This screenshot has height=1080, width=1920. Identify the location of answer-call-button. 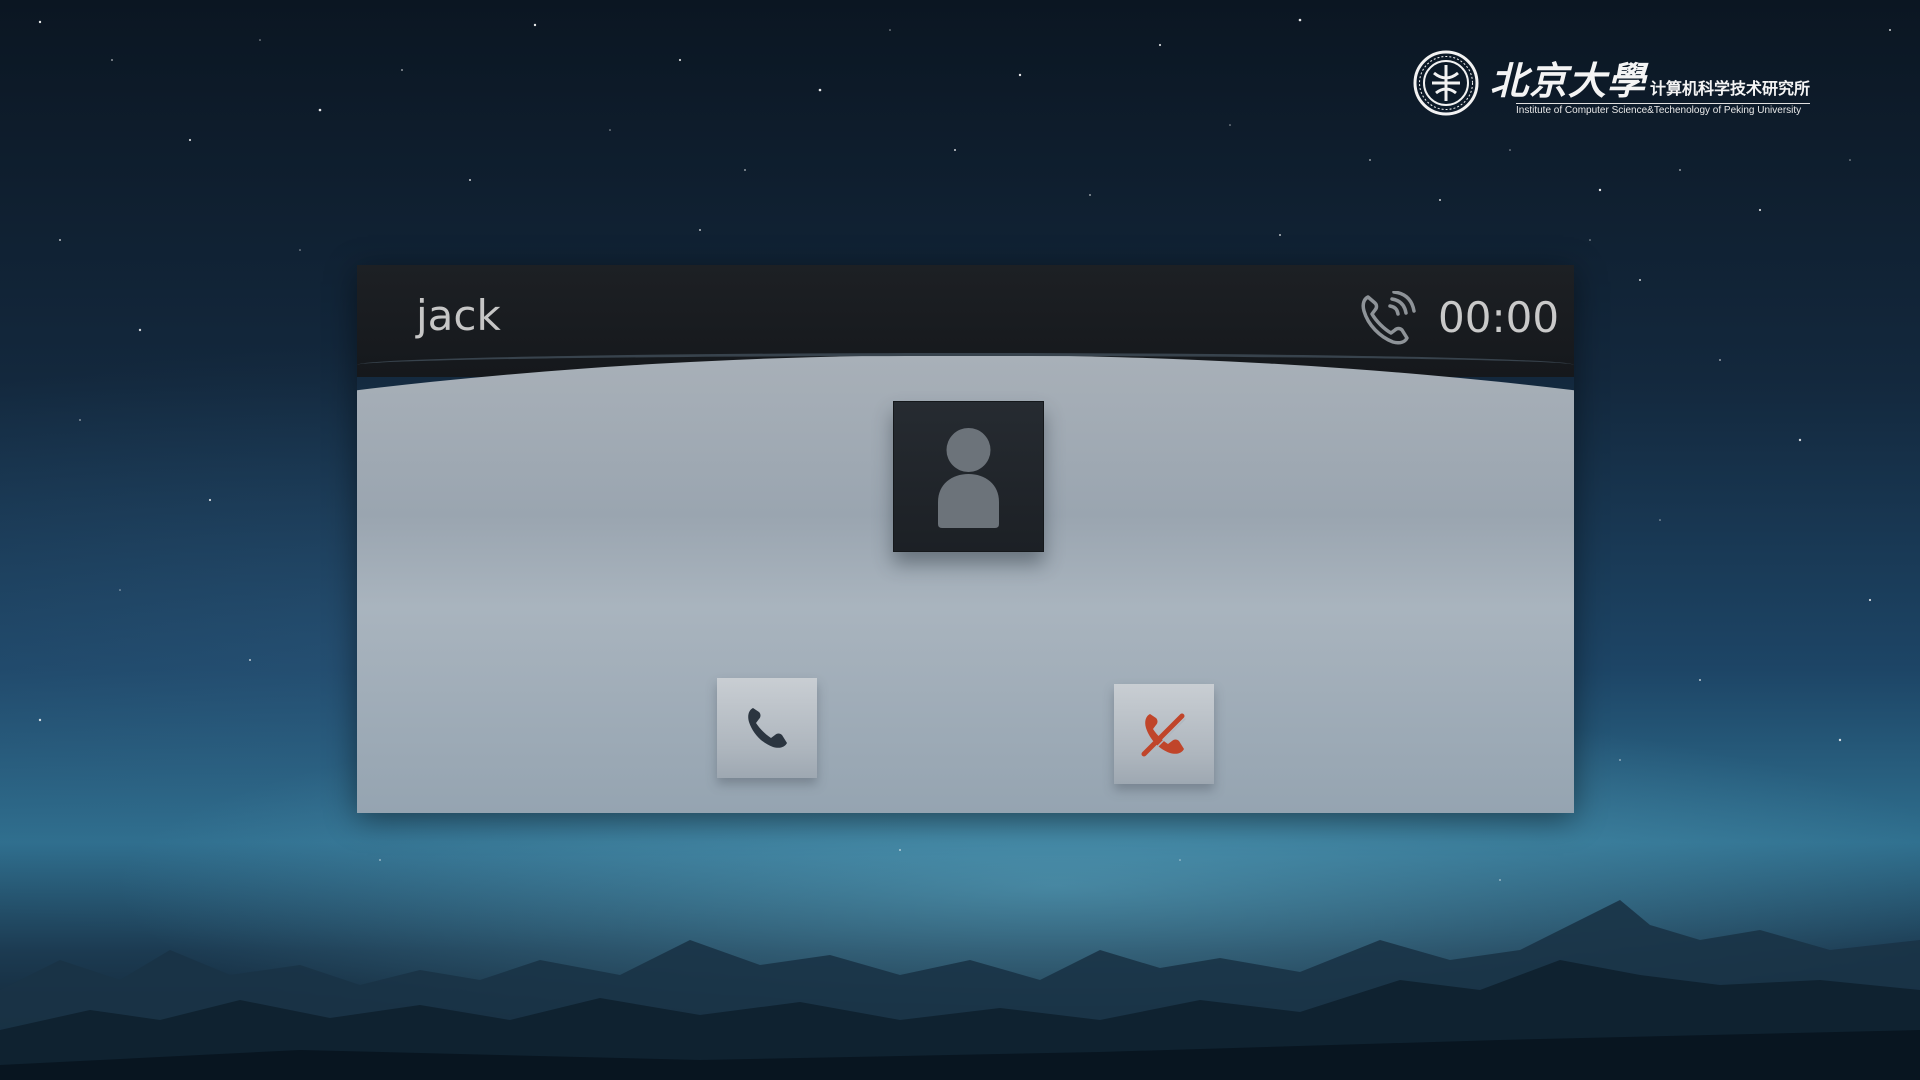
(767, 728).